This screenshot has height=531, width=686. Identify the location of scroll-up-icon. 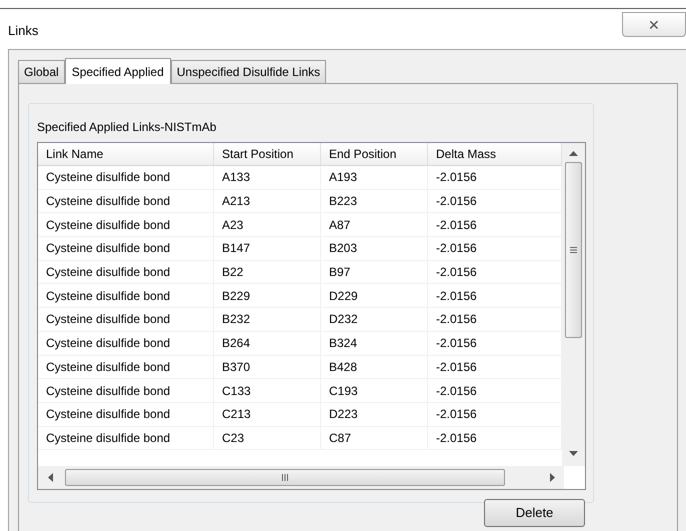
(573, 153).